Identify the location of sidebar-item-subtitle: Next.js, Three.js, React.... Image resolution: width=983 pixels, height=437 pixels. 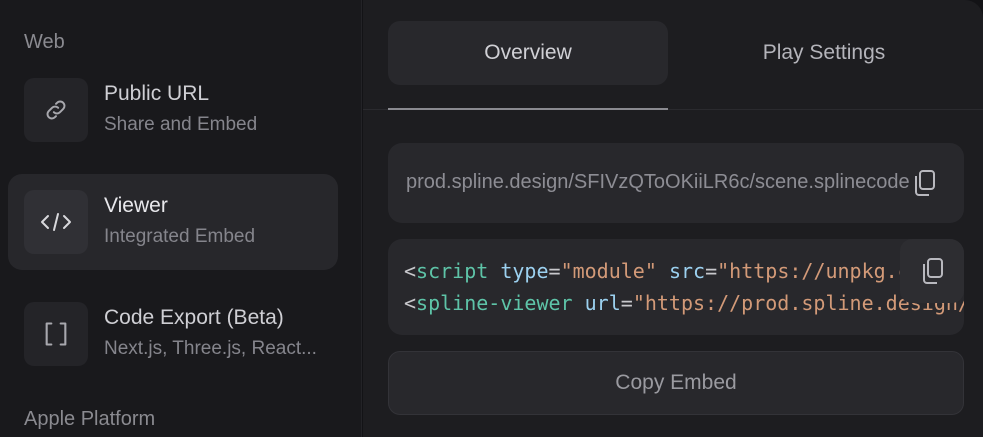
(210, 348).